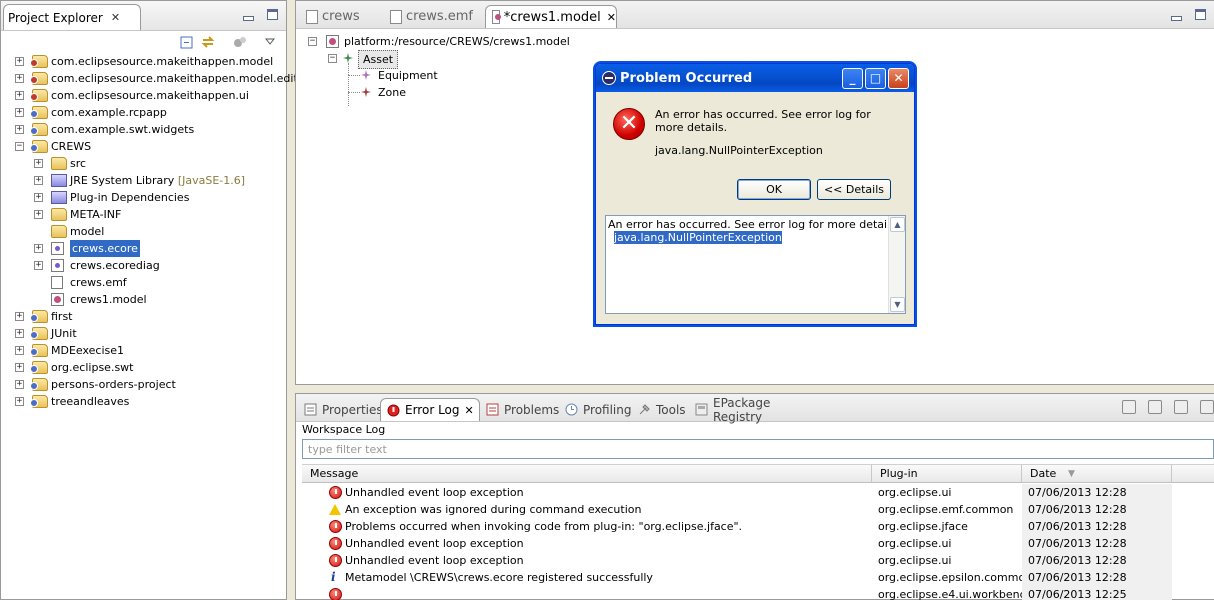 This screenshot has height=600, width=1214. Describe the element at coordinates (143, 180) in the screenshot. I see `tree-item: + JRE System Library [JavaSE-1.6]` at that location.